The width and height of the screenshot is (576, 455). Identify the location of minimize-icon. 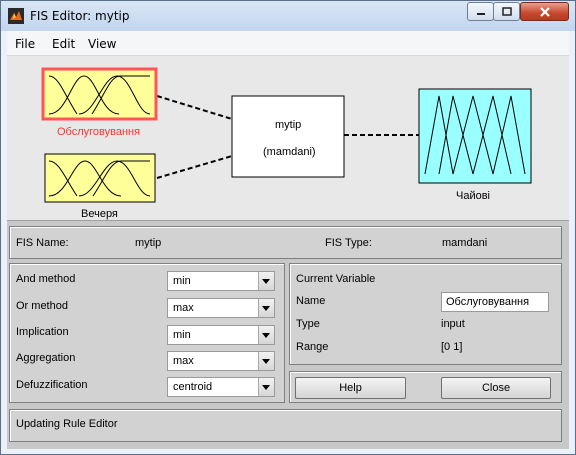
(480, 13).